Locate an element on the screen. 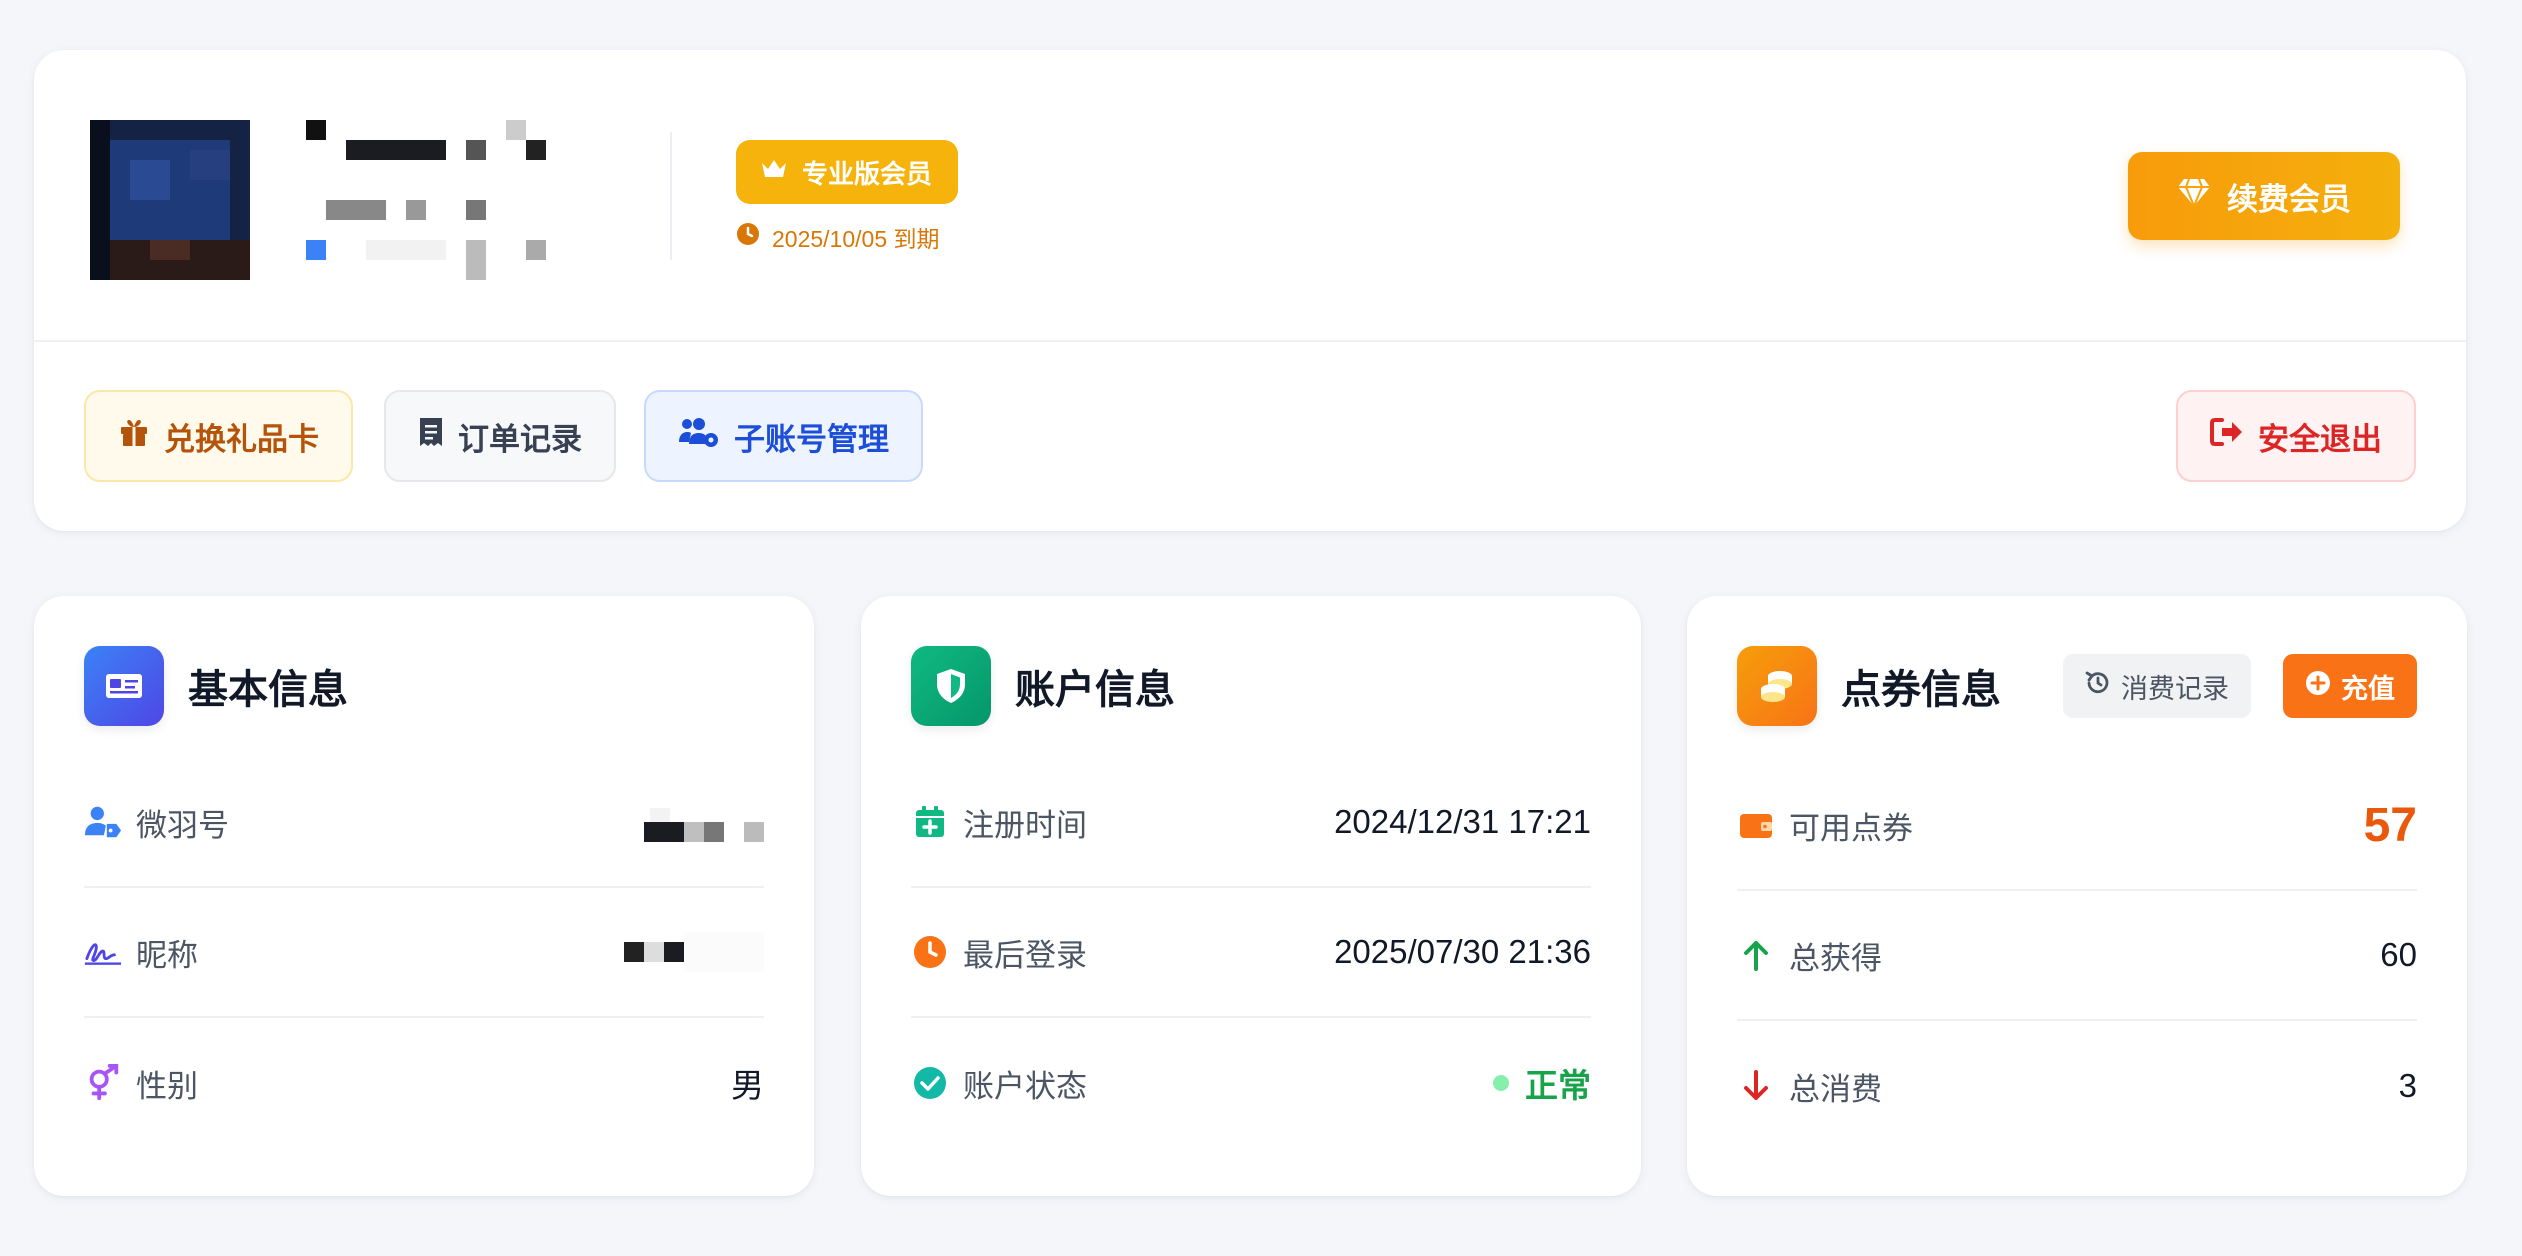  sub-account-management-button: 子账号管理 is located at coordinates (783, 436).